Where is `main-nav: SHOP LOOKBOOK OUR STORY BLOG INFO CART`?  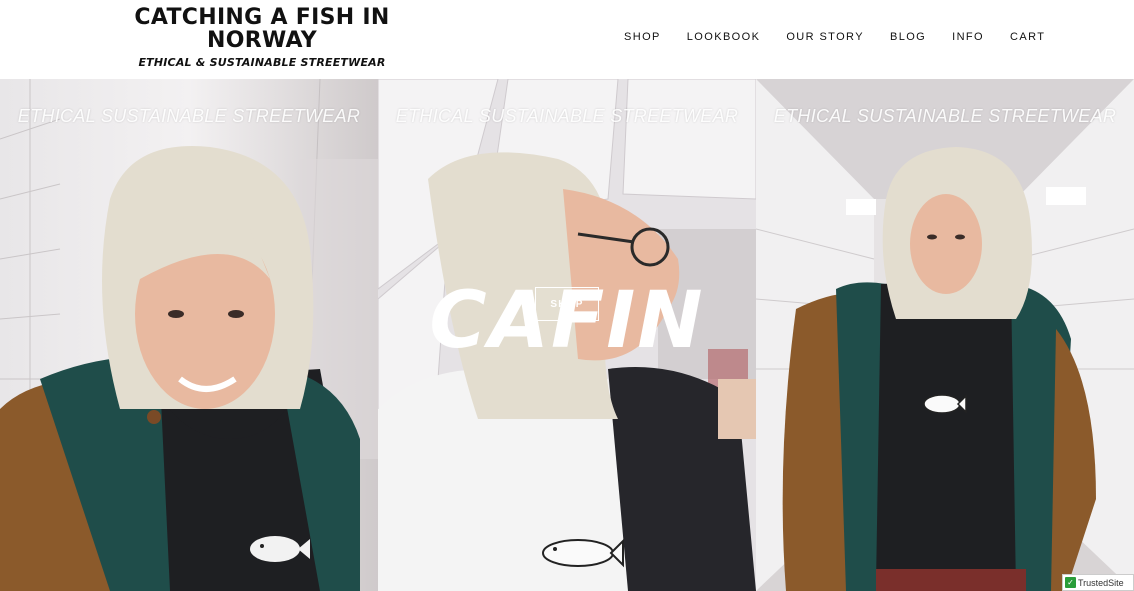 main-nav: SHOP LOOKBOOK OUR STORY BLOG INFO CART is located at coordinates (847, 37).